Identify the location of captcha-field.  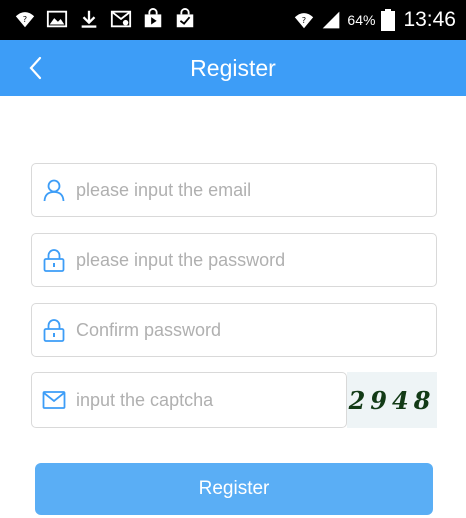
(189, 400).